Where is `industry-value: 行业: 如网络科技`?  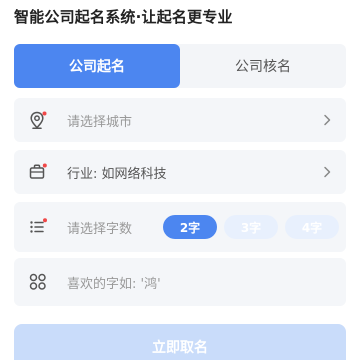
industry-value: 行业: 如网络科技 is located at coordinates (117, 174).